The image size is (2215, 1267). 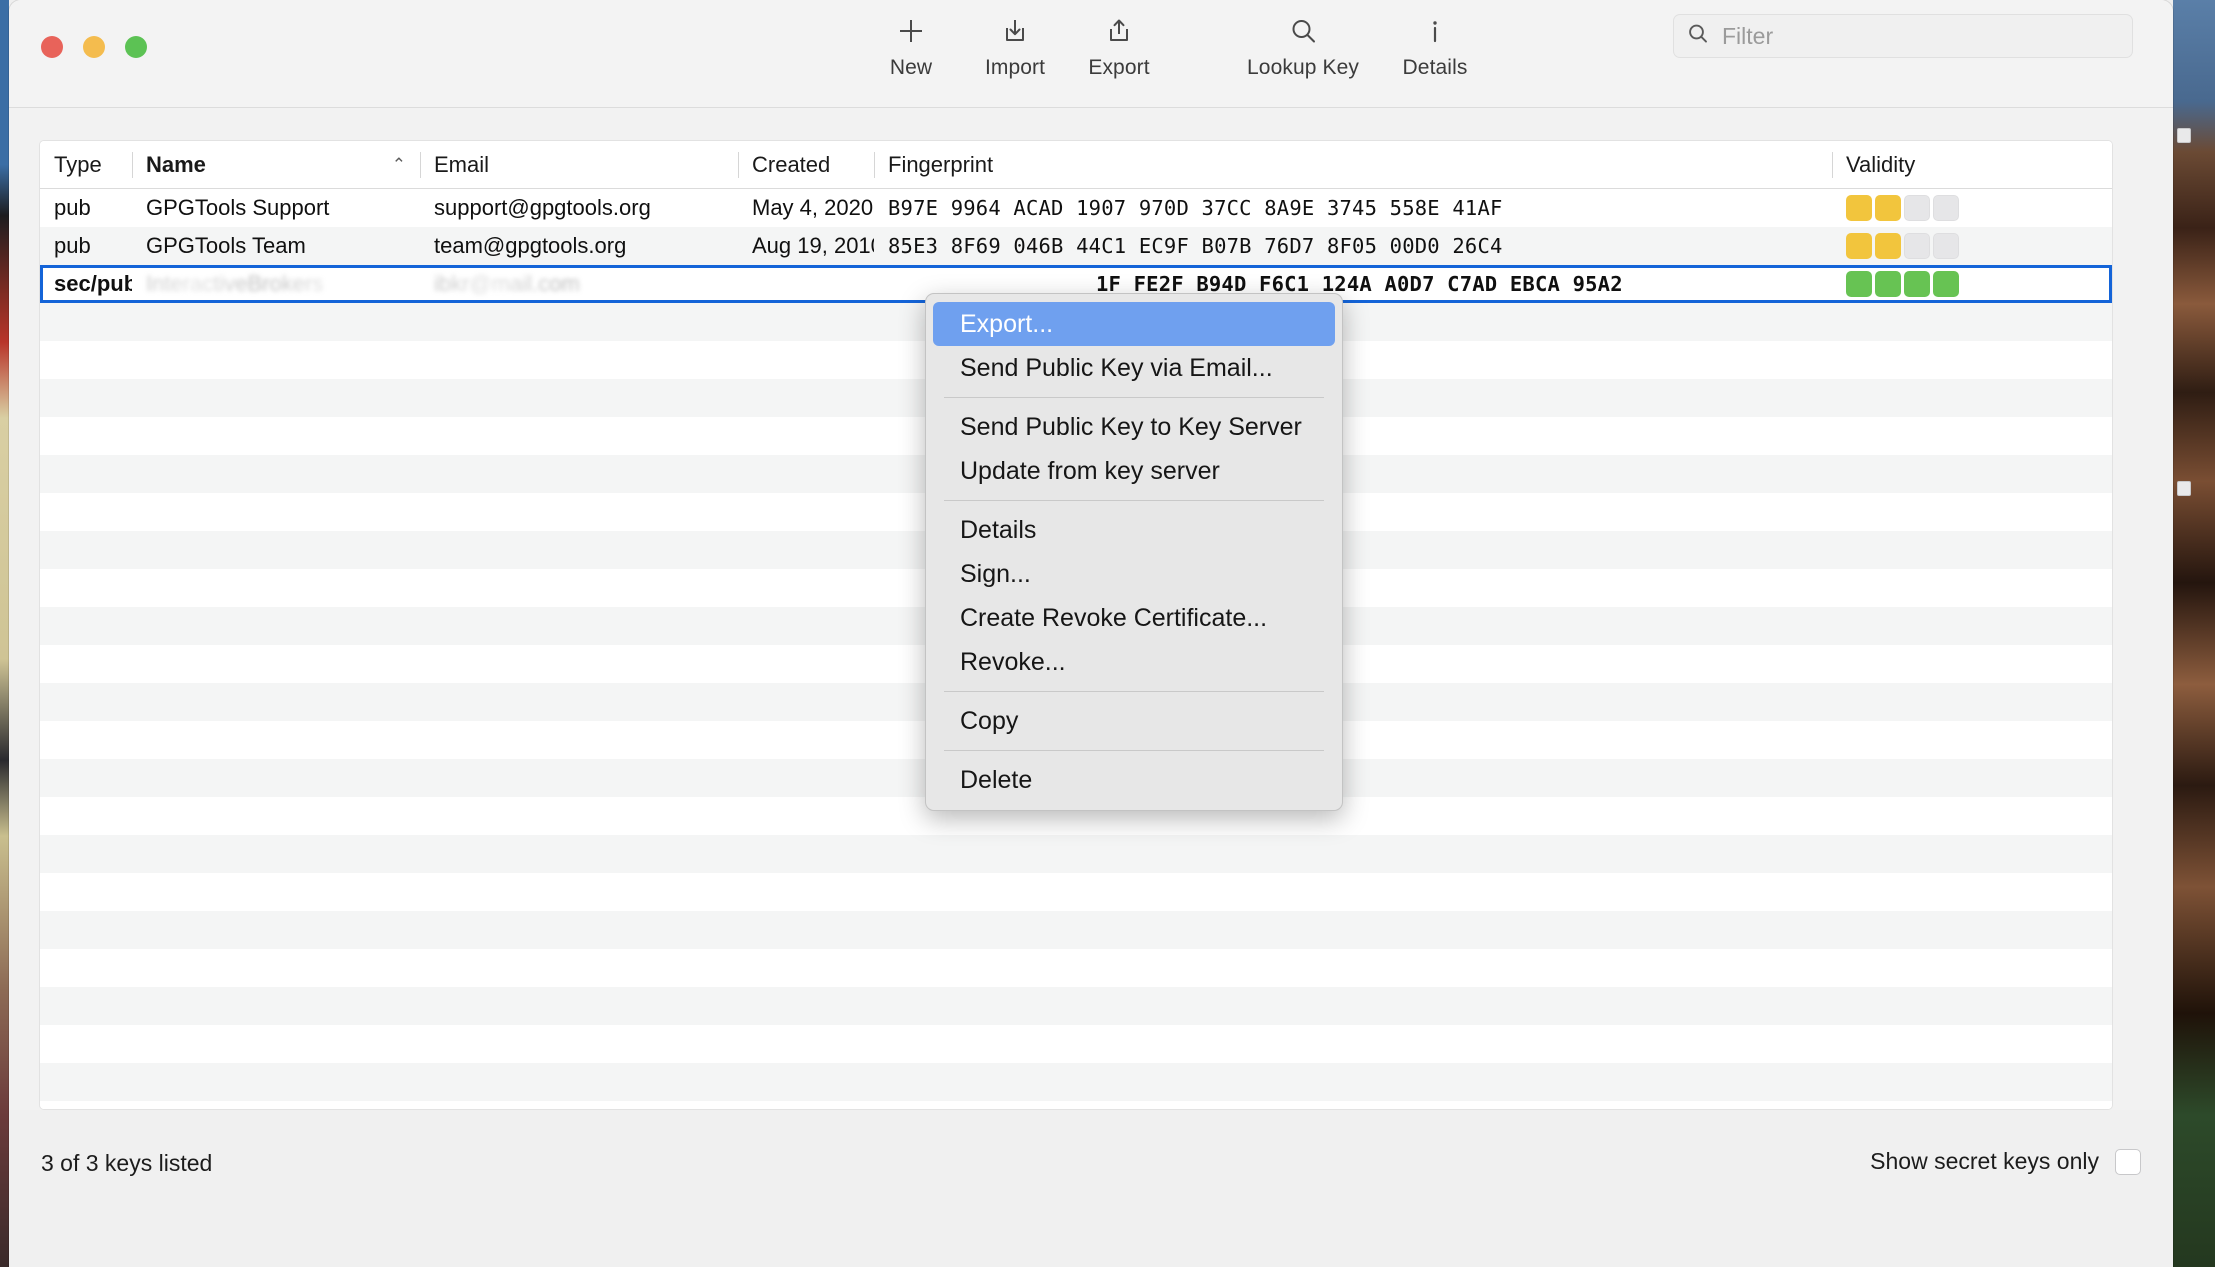 I want to click on lookup-key-label: Lookup Key, so click(x=1303, y=67).